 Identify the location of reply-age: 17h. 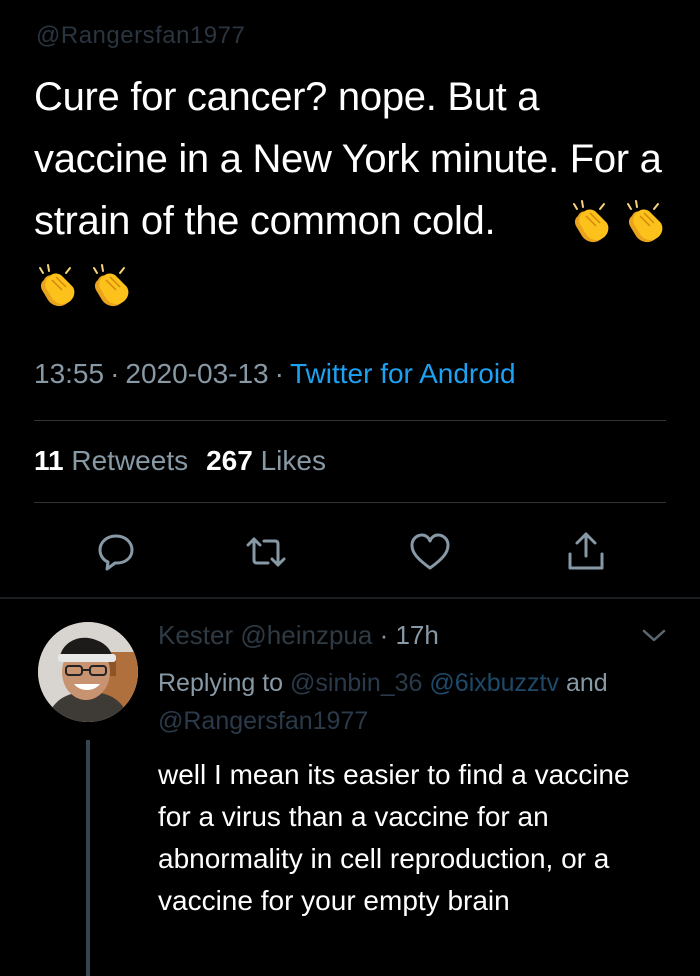
(417, 635).